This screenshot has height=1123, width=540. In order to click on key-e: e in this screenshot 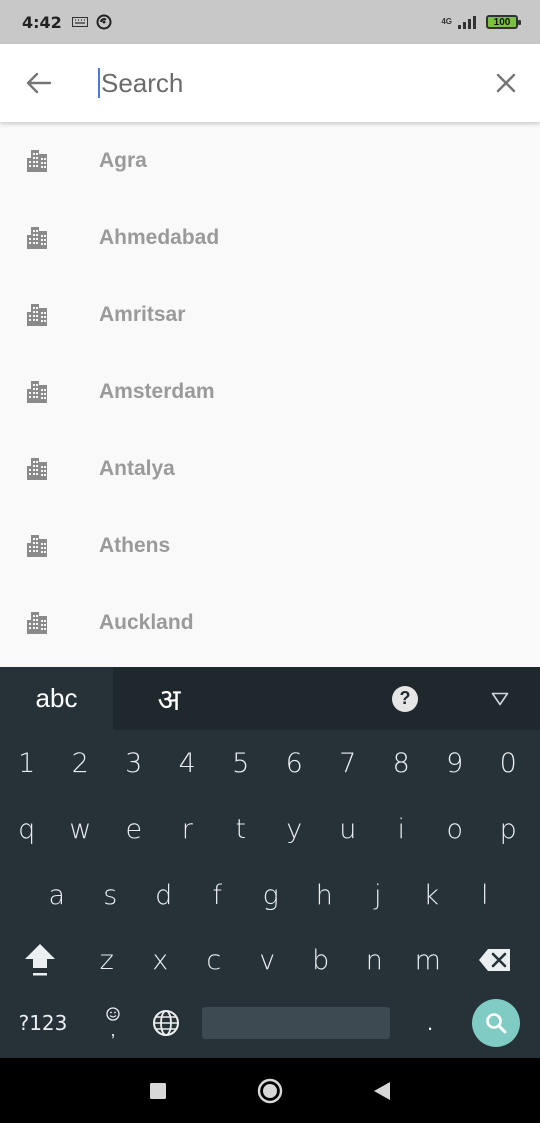, I will do `click(134, 829)`.